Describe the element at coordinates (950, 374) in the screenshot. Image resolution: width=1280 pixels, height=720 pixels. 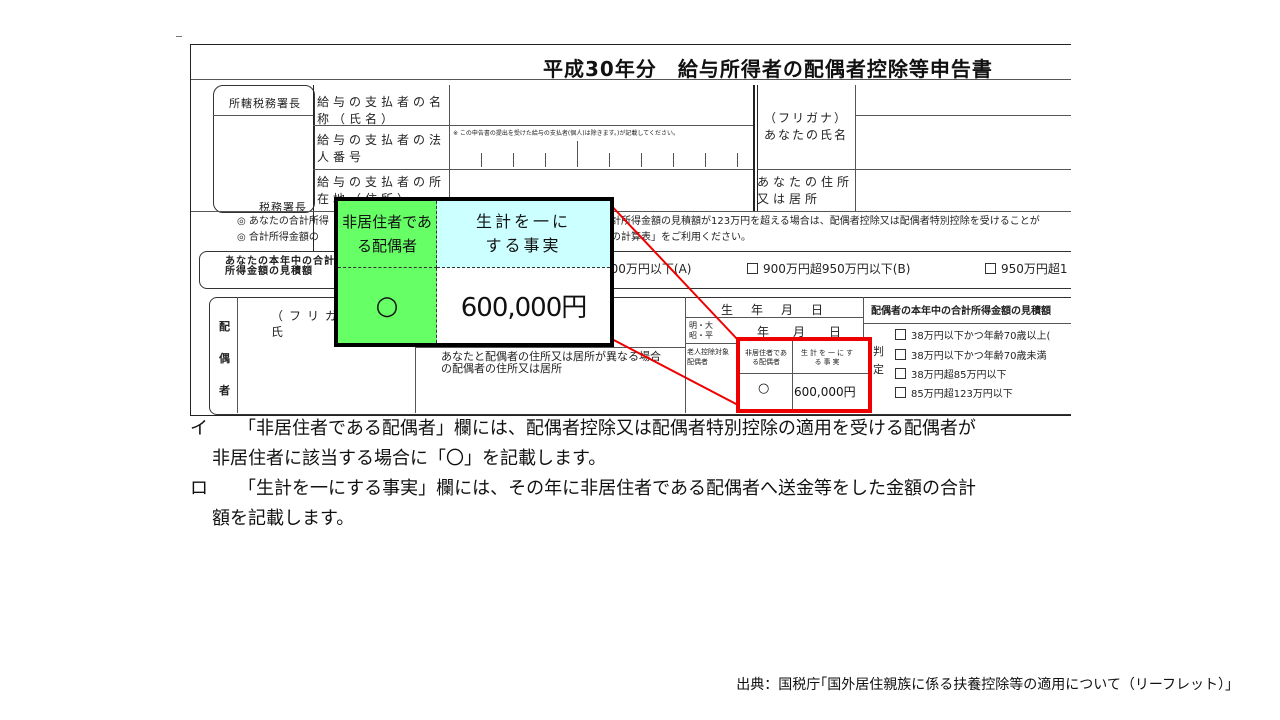
I see `estimate-option-3: 38万円超85万円以下` at that location.